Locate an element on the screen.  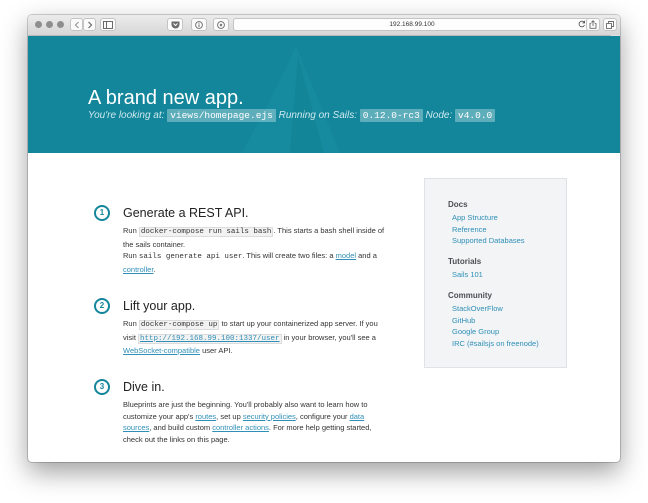
extension-icon is located at coordinates (221, 24).